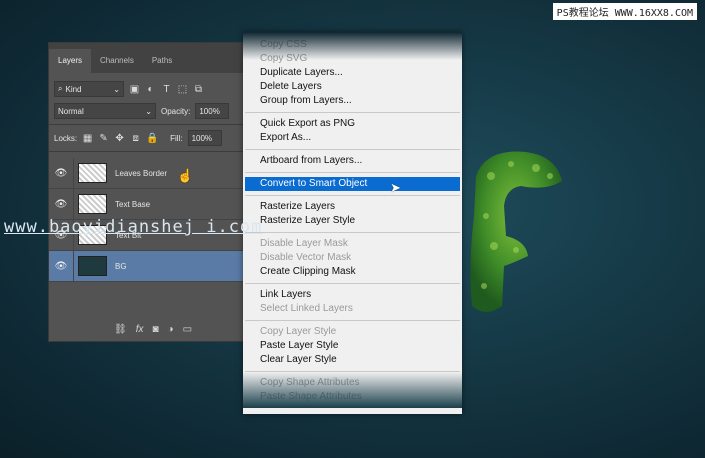 Image resolution: width=705 pixels, height=458 pixels. What do you see at coordinates (395, 187) in the screenshot?
I see `arrow-cursor-icon: ➤` at bounding box center [395, 187].